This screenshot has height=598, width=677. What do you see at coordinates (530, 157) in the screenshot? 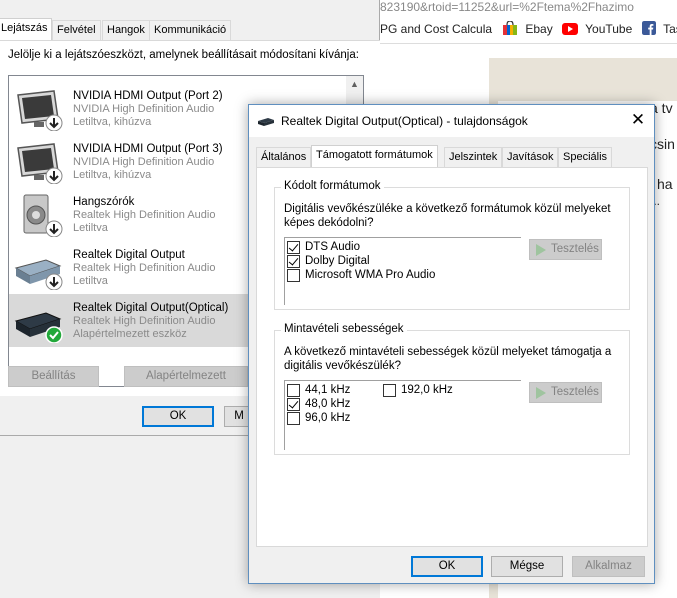
I see `tab-enhancements: Javítások` at bounding box center [530, 157].